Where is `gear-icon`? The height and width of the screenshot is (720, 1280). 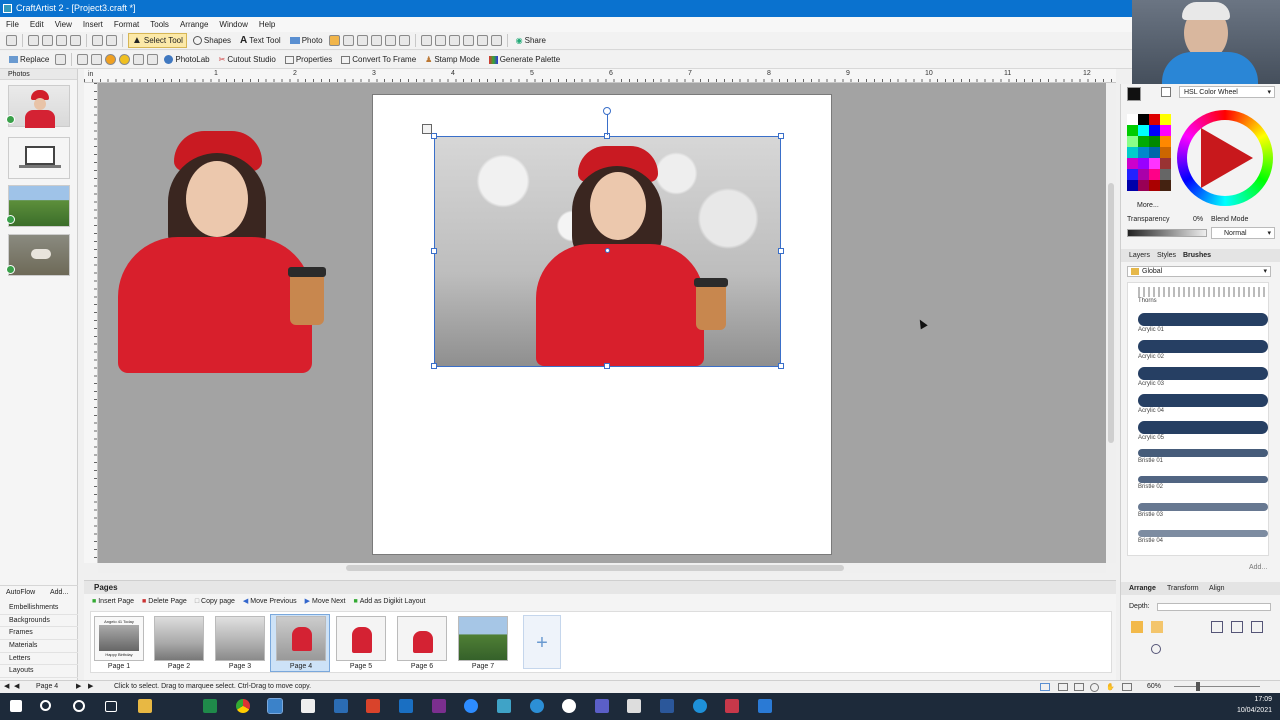 gear-icon is located at coordinates (496, 40).